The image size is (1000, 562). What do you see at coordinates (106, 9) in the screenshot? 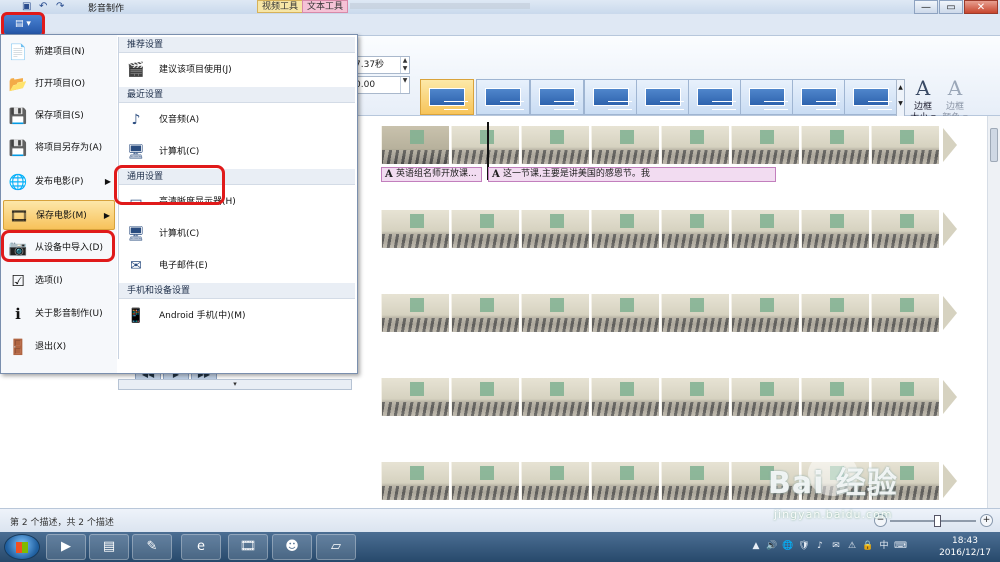
I see `window-title: 影音制作` at bounding box center [106, 9].